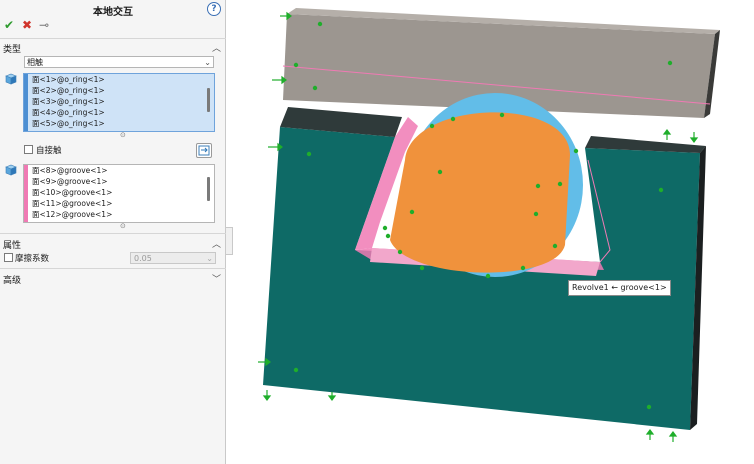 The height and width of the screenshot is (464, 754). I want to click on list-item: 面<2>@o_ring<1>, so click(68, 91).